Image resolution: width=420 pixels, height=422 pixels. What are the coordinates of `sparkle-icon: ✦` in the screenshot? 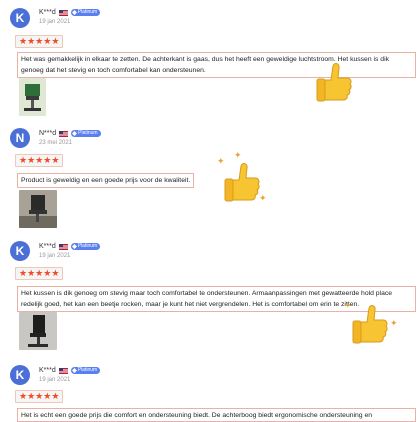 It's located at (394, 323).